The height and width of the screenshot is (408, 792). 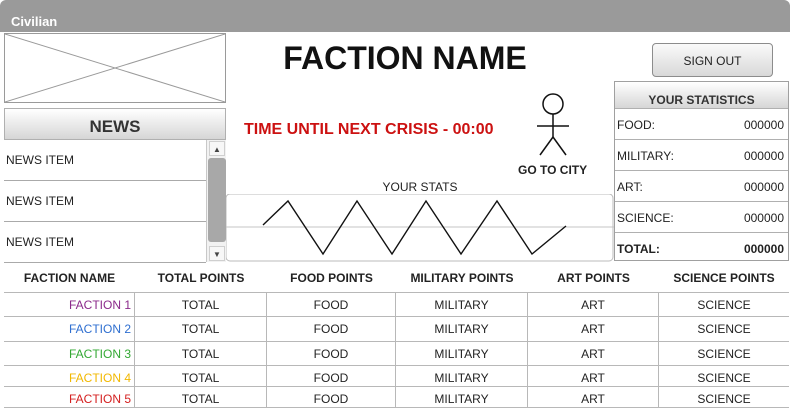 I want to click on stats-graph, so click(x=419, y=227).